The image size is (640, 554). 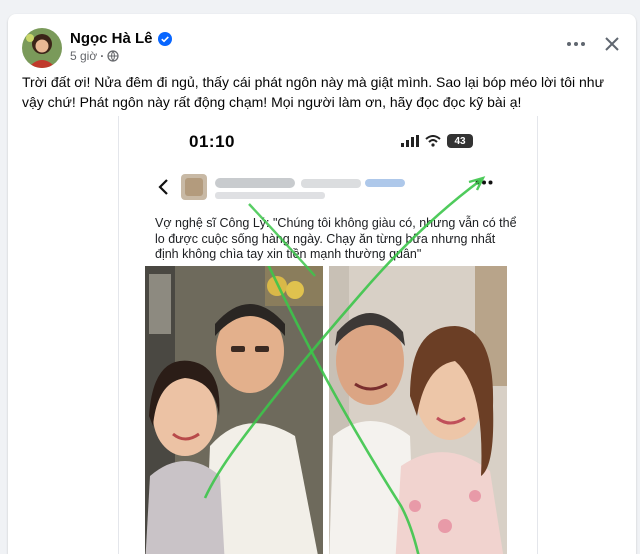 I want to click on verified-badge-icon, so click(x=164, y=38).